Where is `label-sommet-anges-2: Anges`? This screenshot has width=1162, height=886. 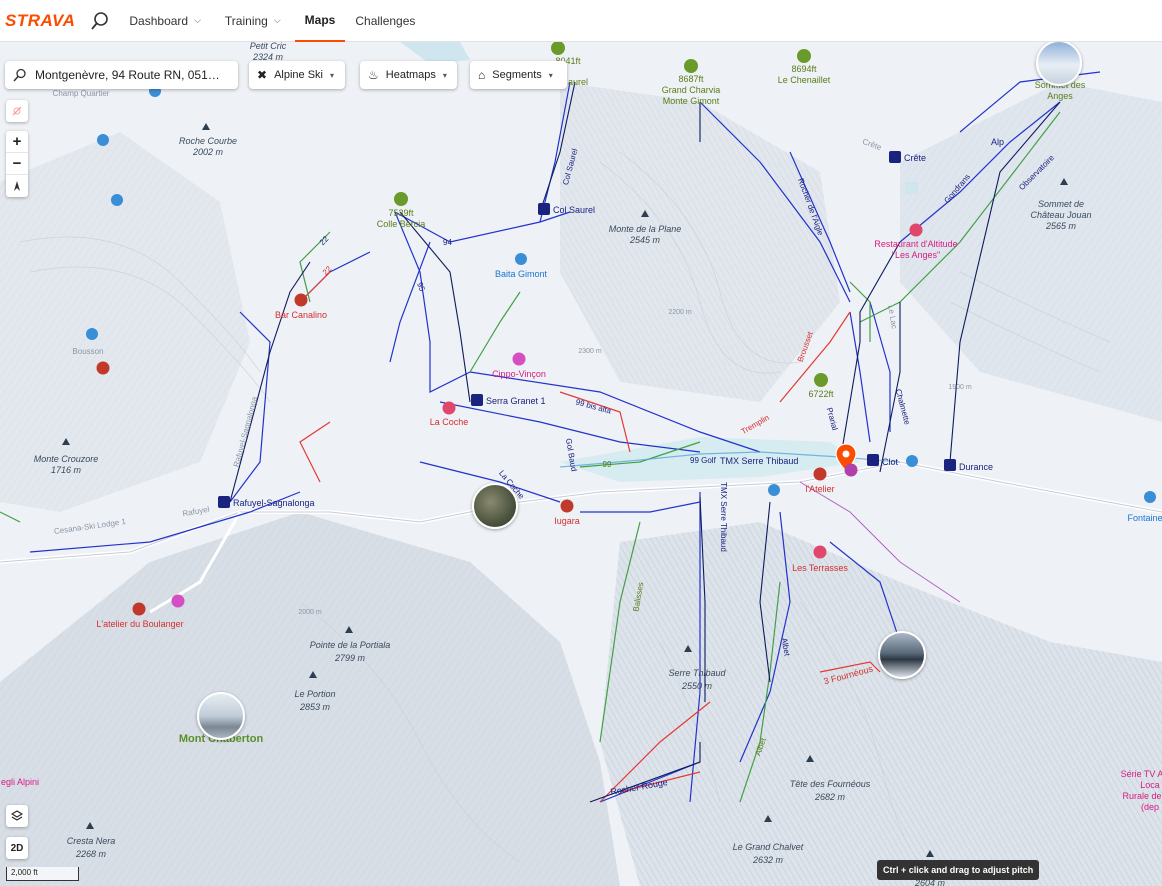
label-sommet-anges-2: Anges is located at coordinates (1060, 96).